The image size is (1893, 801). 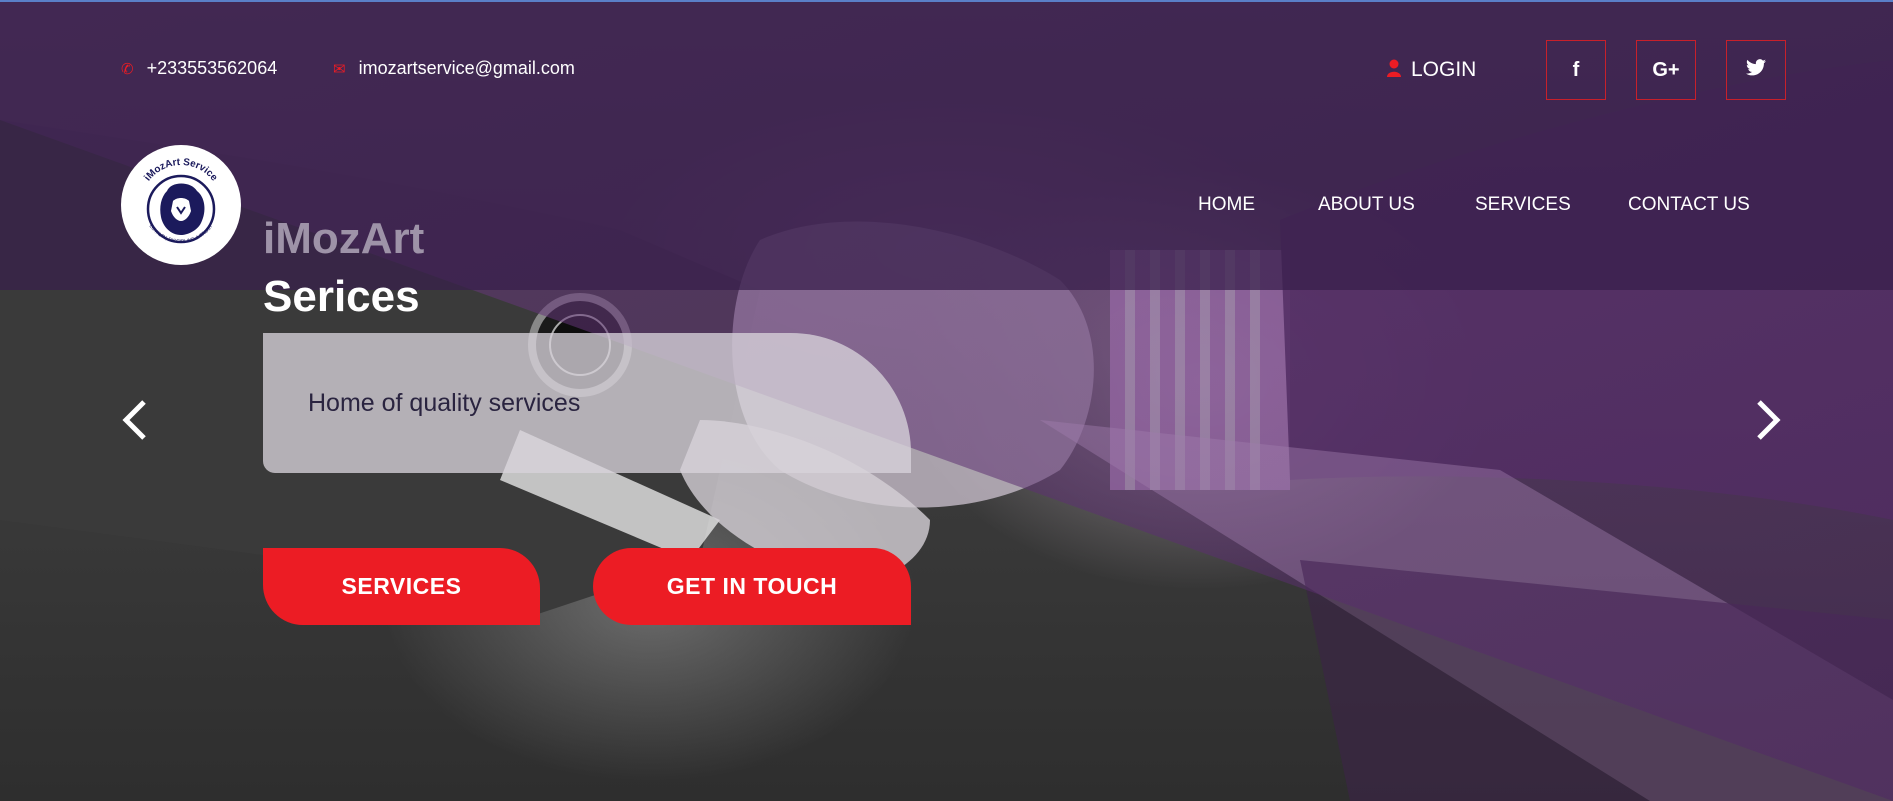 What do you see at coordinates (752, 586) in the screenshot?
I see `get-in-touch-button: GET IN TOUCH` at bounding box center [752, 586].